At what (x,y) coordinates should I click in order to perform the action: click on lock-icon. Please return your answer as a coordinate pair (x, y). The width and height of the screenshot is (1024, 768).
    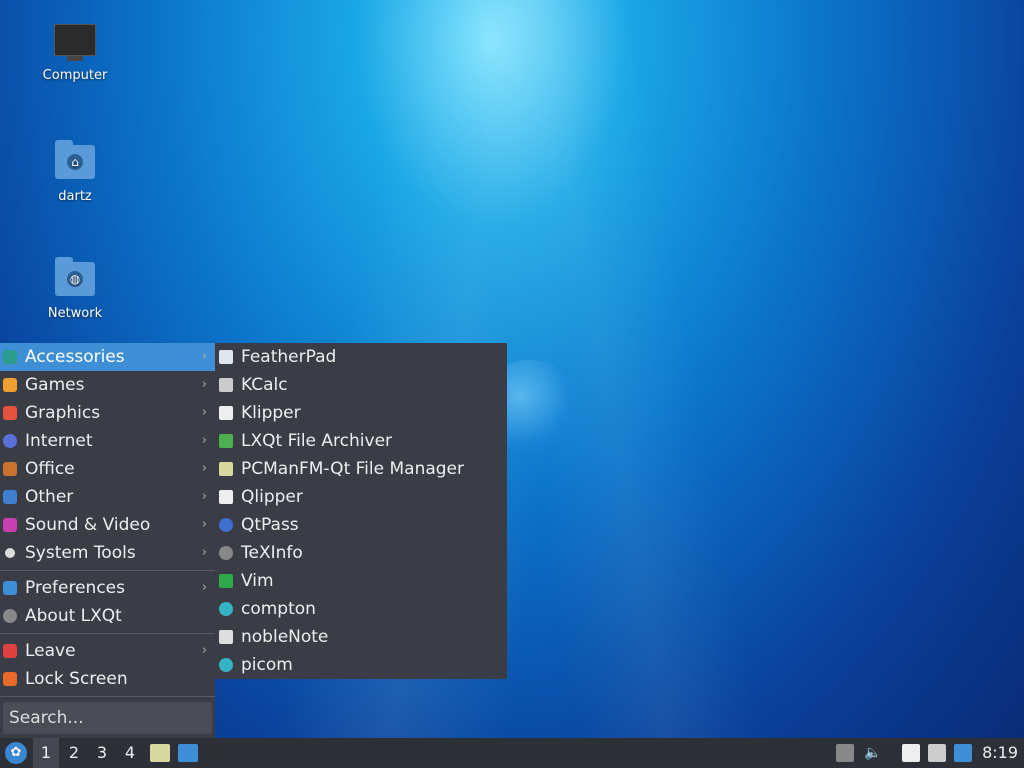
    Looking at the image, I should click on (10, 679).